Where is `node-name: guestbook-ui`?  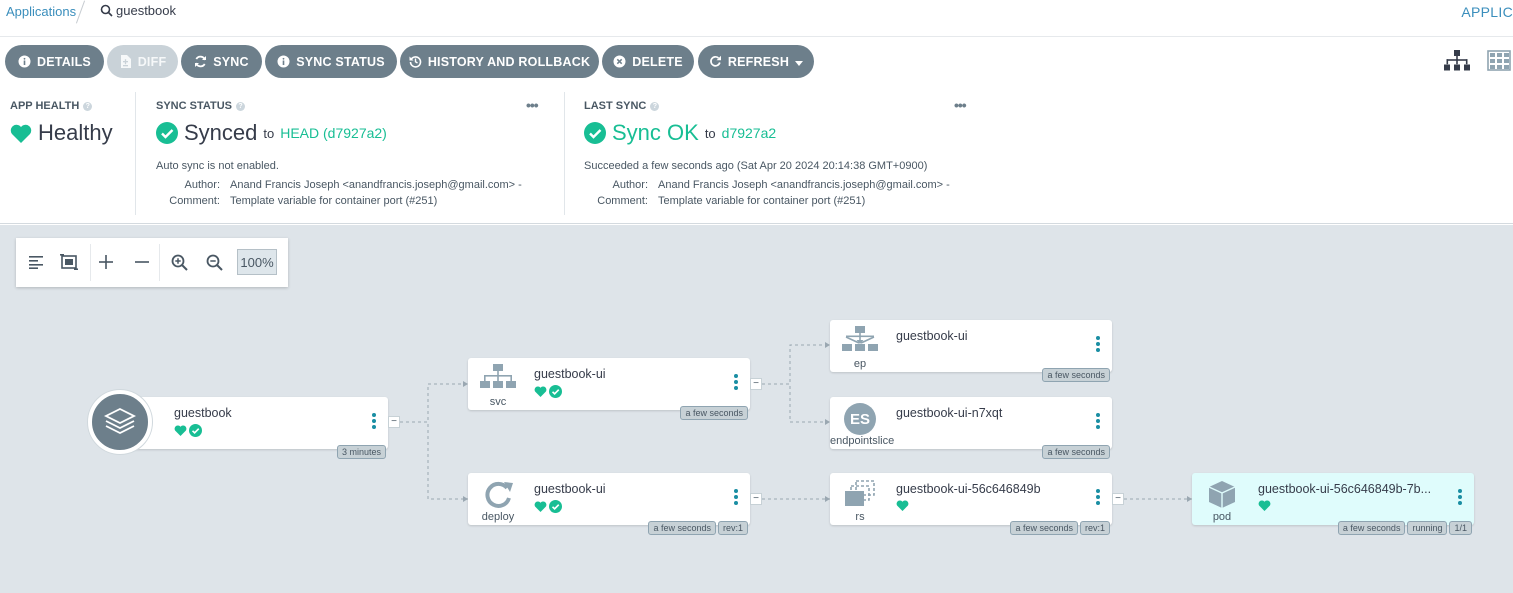
node-name: guestbook-ui is located at coordinates (932, 336).